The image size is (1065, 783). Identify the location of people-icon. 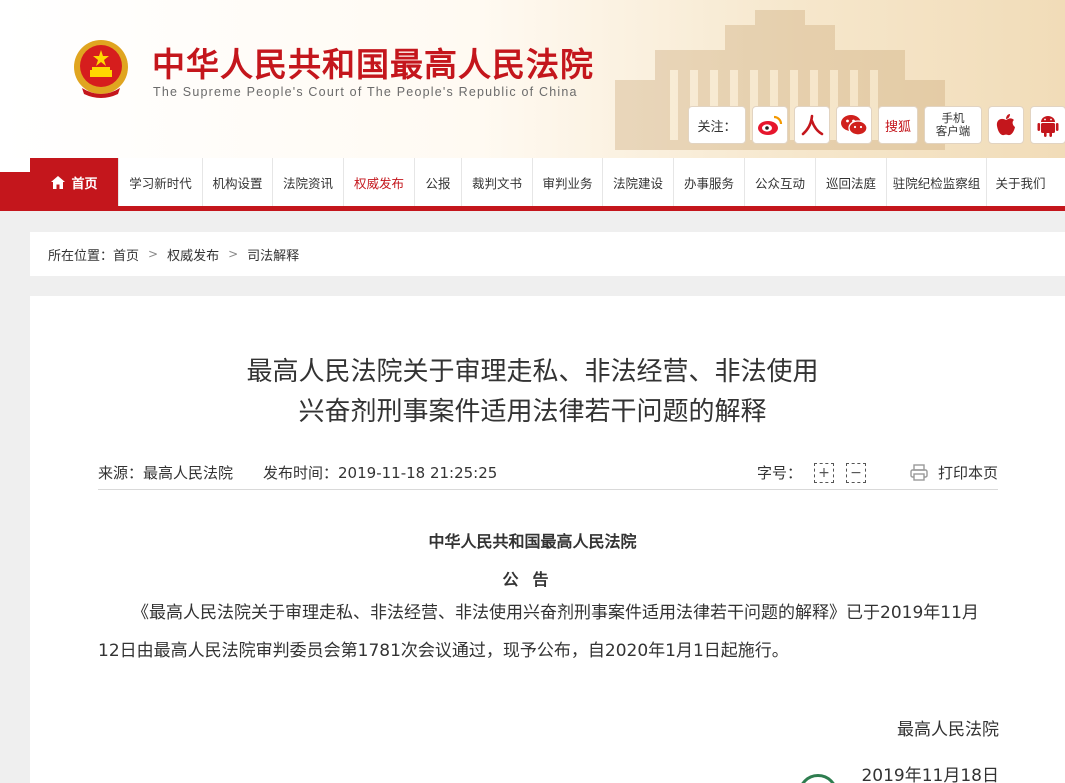
(812, 125).